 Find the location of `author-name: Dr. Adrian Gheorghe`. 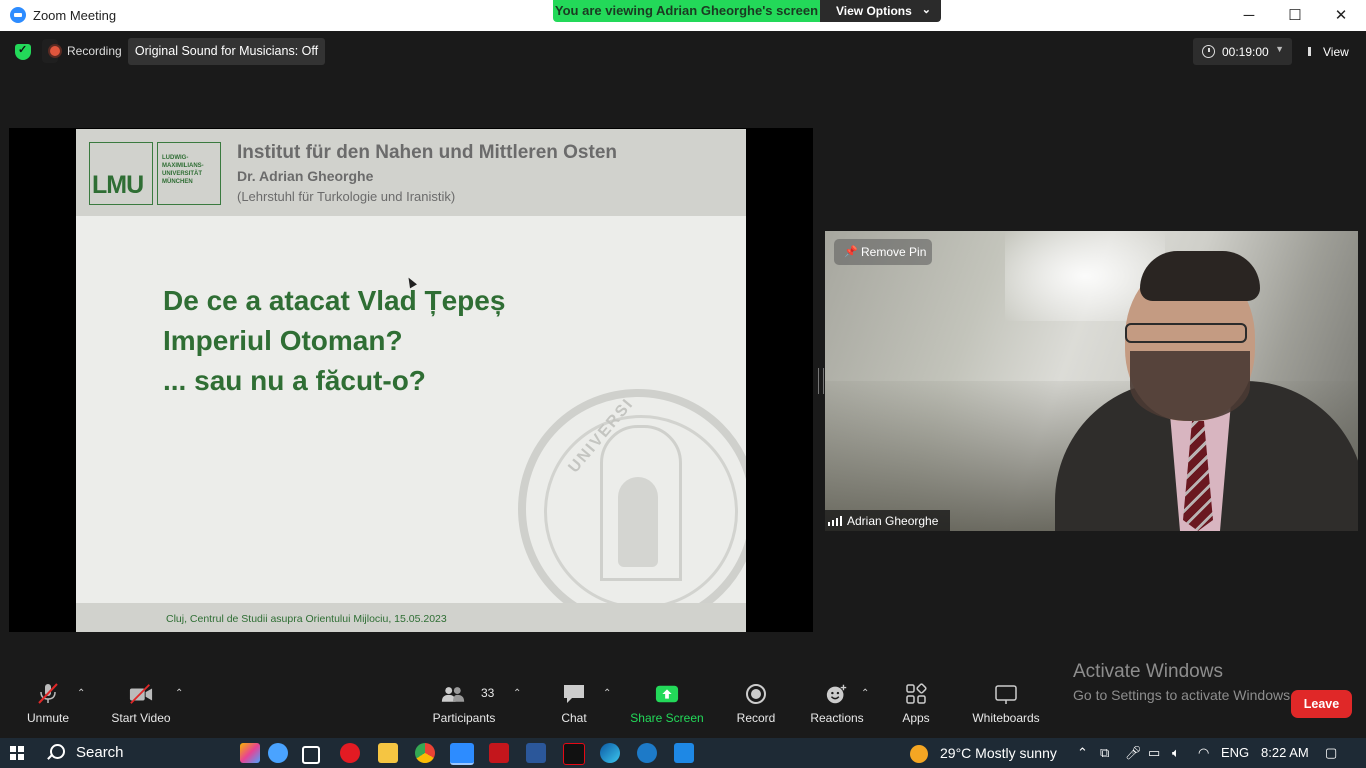

author-name: Dr. Adrian Gheorghe is located at coordinates (305, 176).